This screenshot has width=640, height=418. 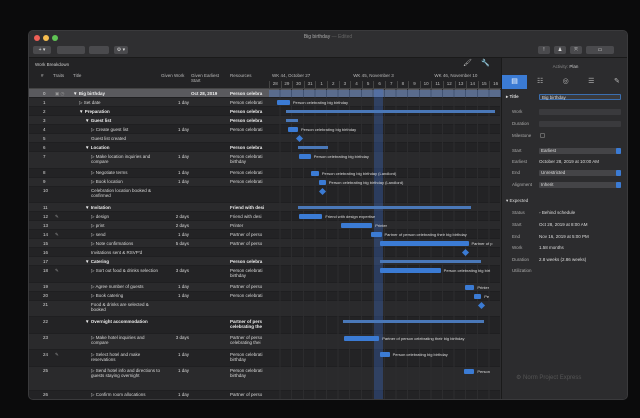 What do you see at coordinates (514, 82) in the screenshot?
I see `task-icon: ▤` at bounding box center [514, 82].